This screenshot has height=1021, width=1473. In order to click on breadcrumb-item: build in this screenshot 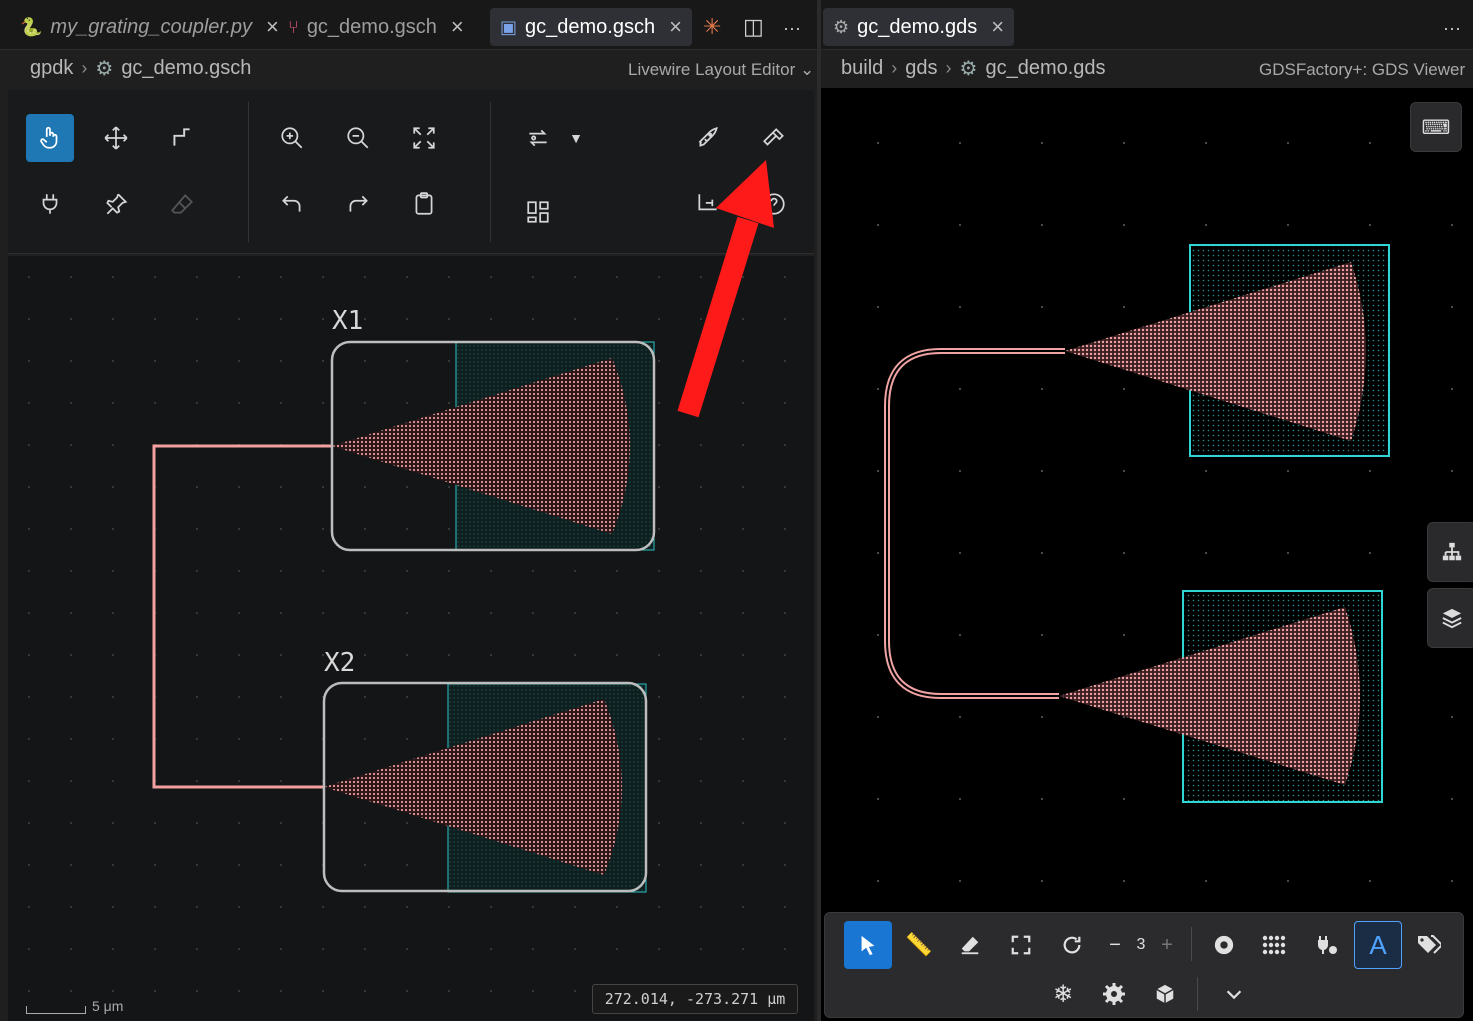, I will do `click(862, 68)`.